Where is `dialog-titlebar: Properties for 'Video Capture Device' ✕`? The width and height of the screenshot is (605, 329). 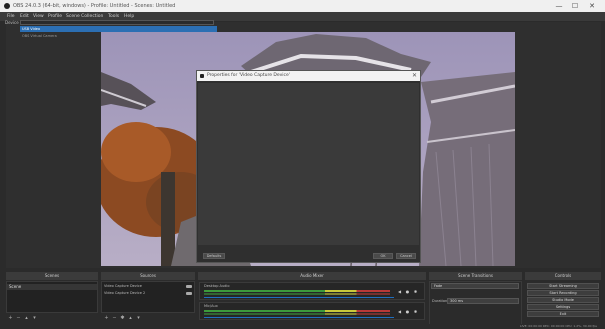 dialog-titlebar: Properties for 'Video Capture Device' ✕ is located at coordinates (308, 76).